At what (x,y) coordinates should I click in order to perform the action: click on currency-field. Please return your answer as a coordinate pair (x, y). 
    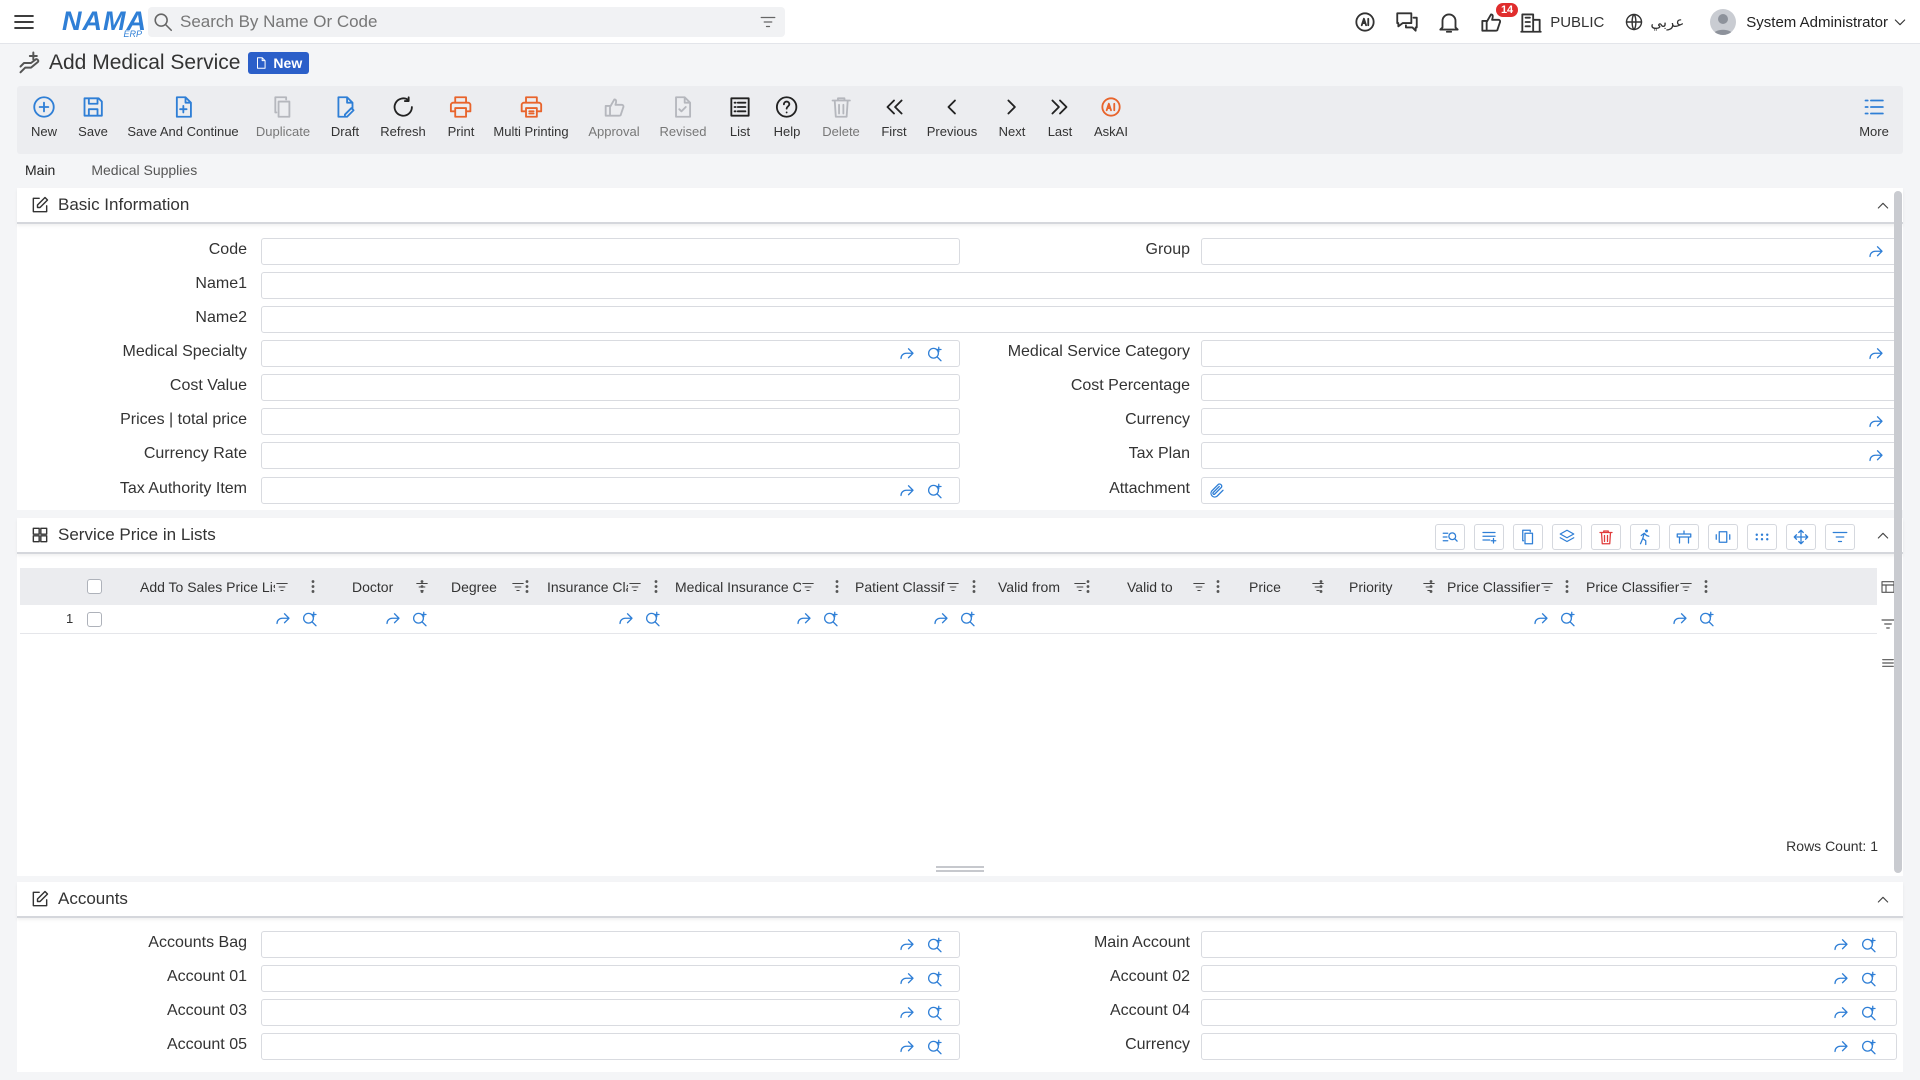
    Looking at the image, I should click on (1549, 421).